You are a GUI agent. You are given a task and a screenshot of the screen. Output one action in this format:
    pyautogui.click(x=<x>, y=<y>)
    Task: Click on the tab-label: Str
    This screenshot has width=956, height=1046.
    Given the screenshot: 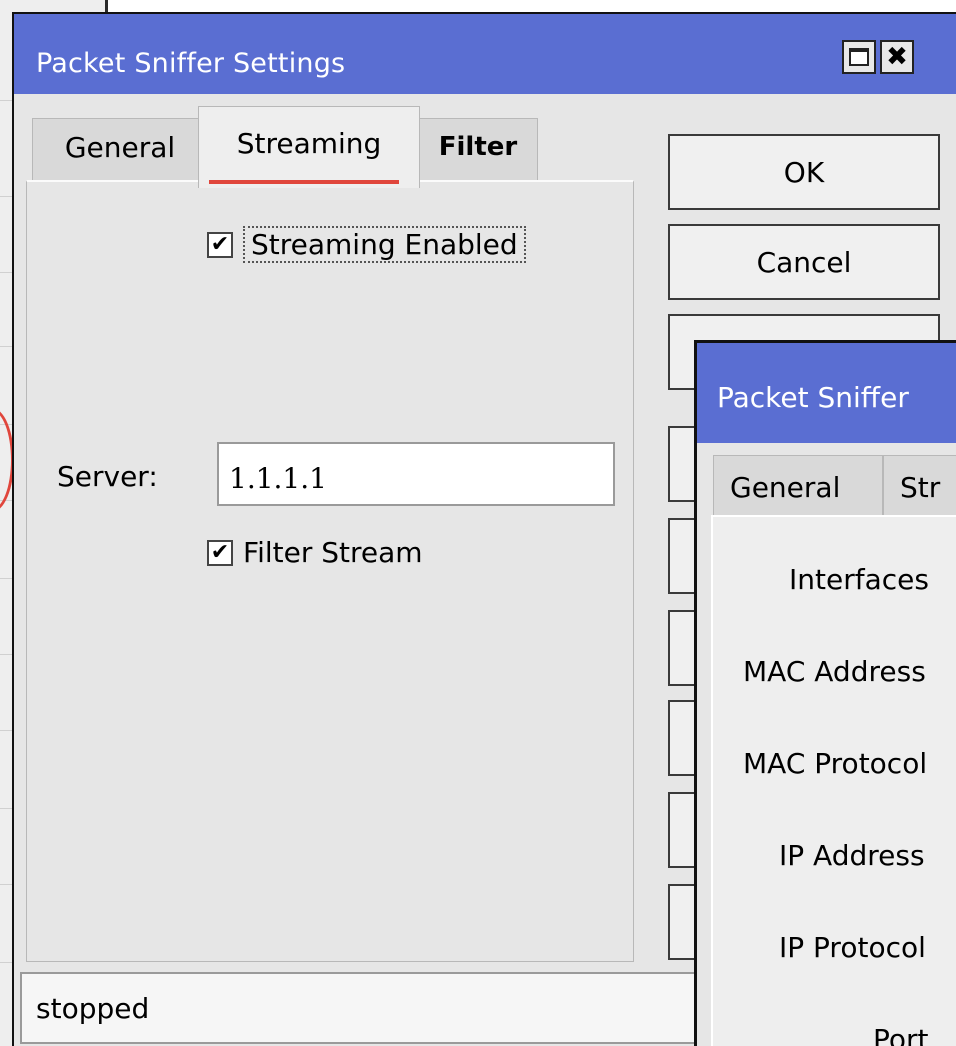 What is the action you would take?
    pyautogui.click(x=920, y=487)
    